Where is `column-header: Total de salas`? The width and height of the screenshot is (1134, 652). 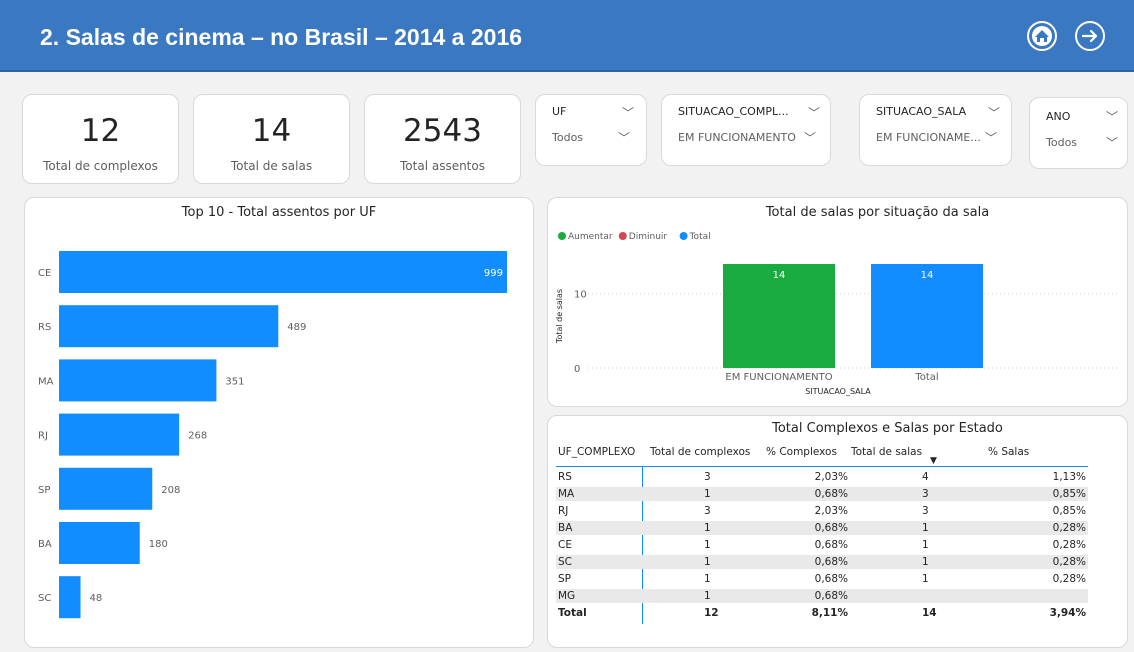 column-header: Total de salas is located at coordinates (886, 452).